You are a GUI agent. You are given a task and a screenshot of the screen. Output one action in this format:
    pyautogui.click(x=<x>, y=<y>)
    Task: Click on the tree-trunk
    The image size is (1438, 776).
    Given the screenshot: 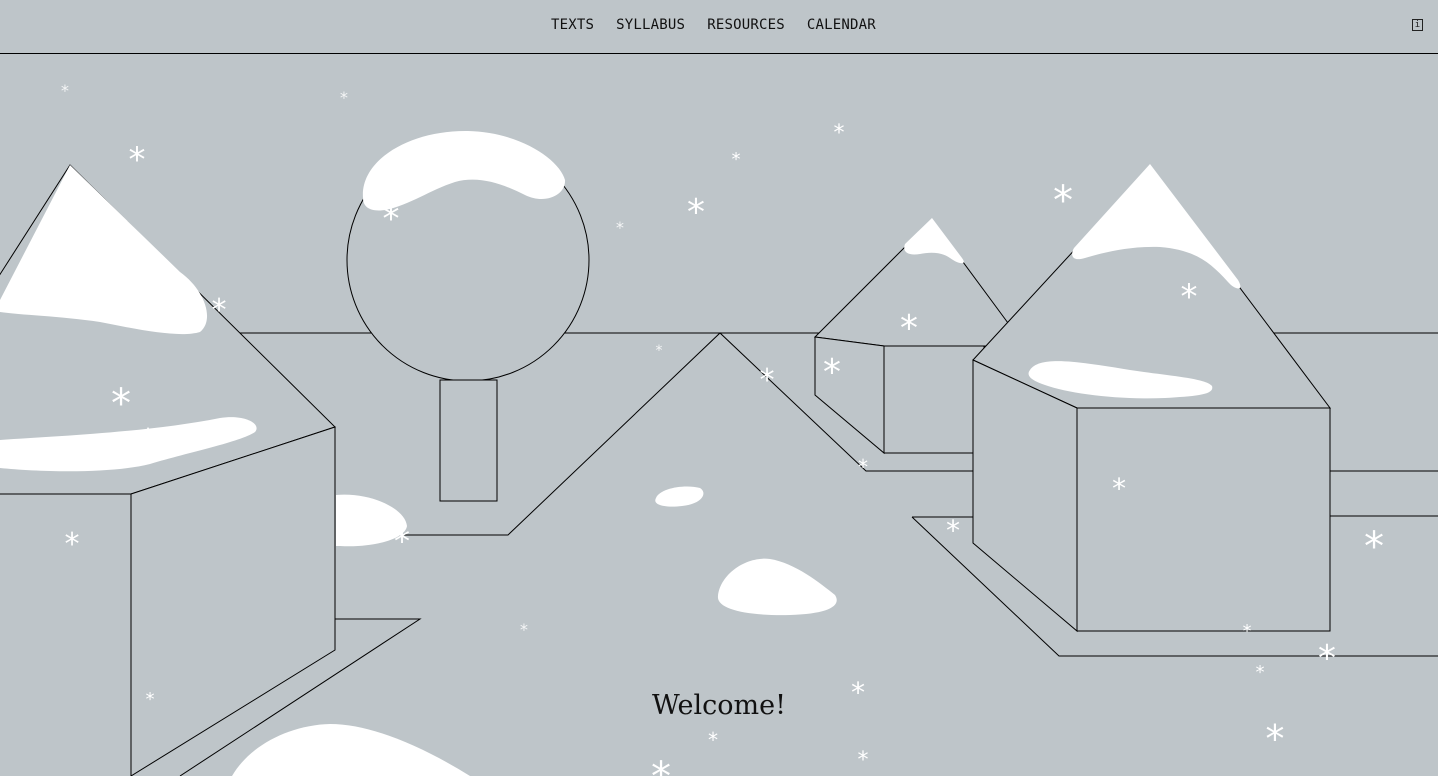 What is the action you would take?
    pyautogui.click(x=468, y=440)
    